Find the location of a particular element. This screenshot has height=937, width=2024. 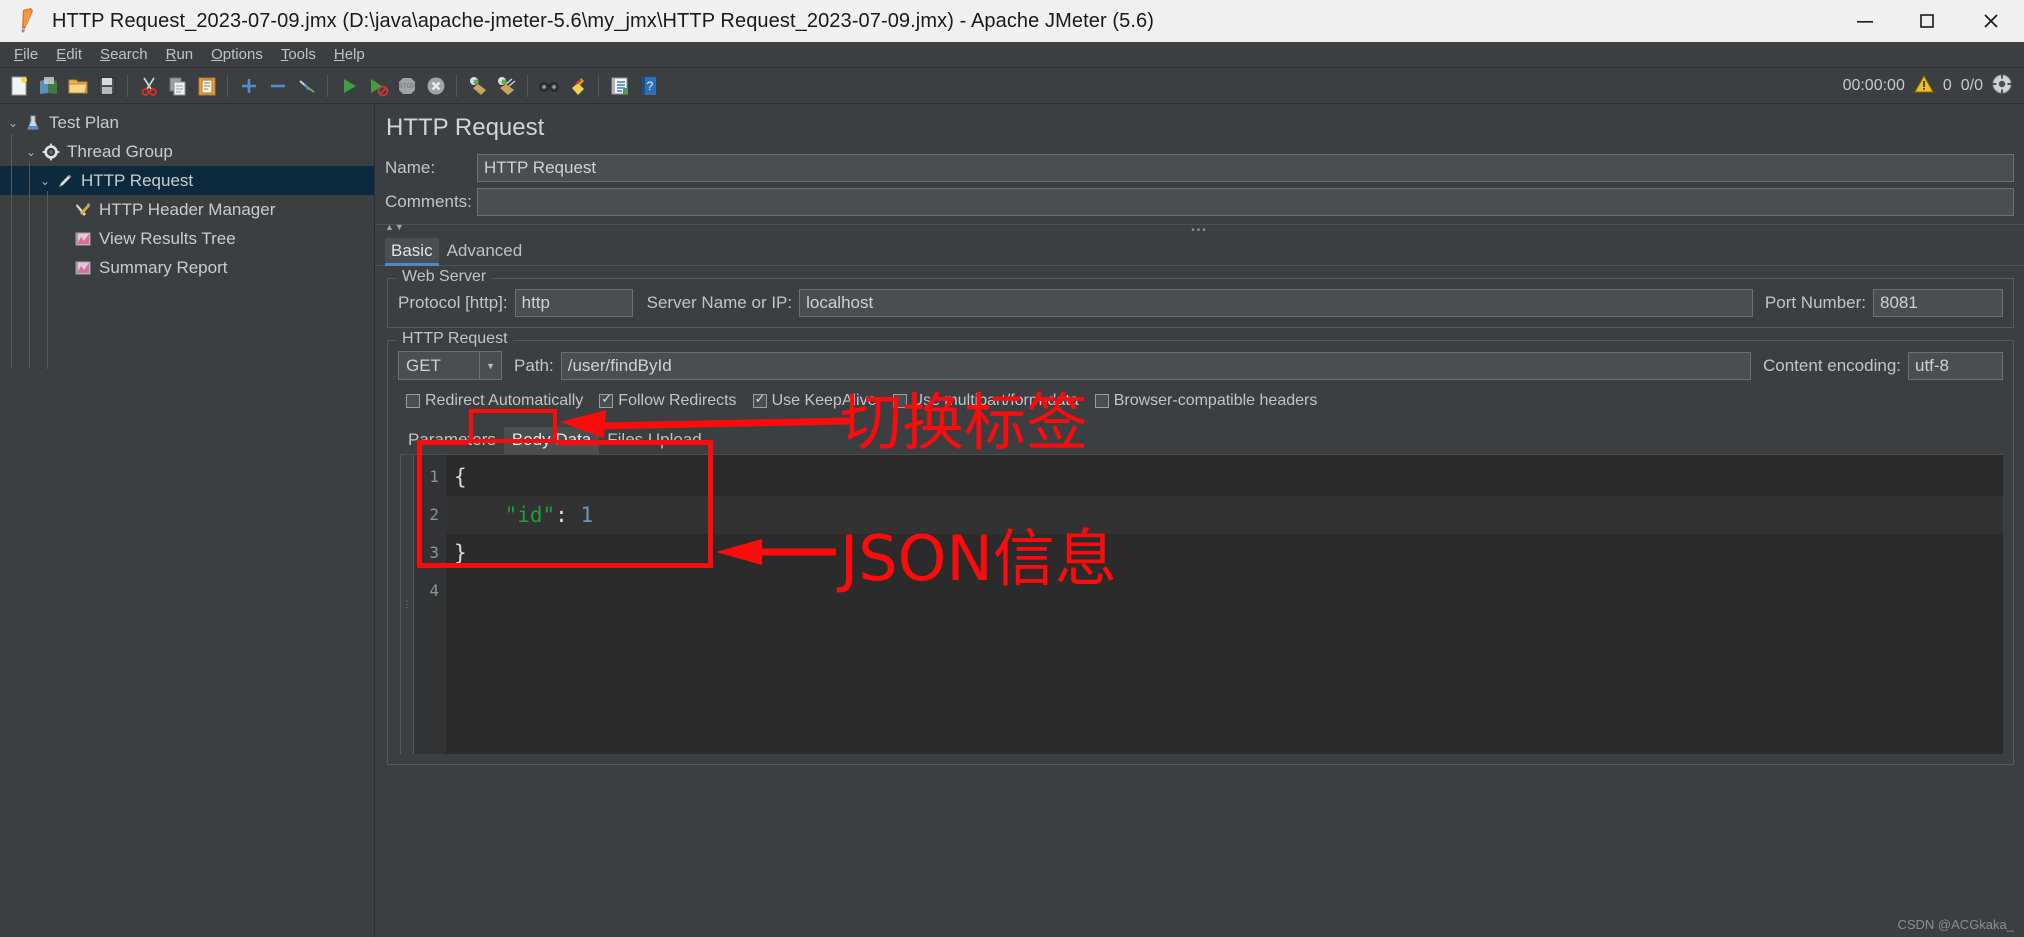

comments-field-row: Comments: is located at coordinates (1204, 202).